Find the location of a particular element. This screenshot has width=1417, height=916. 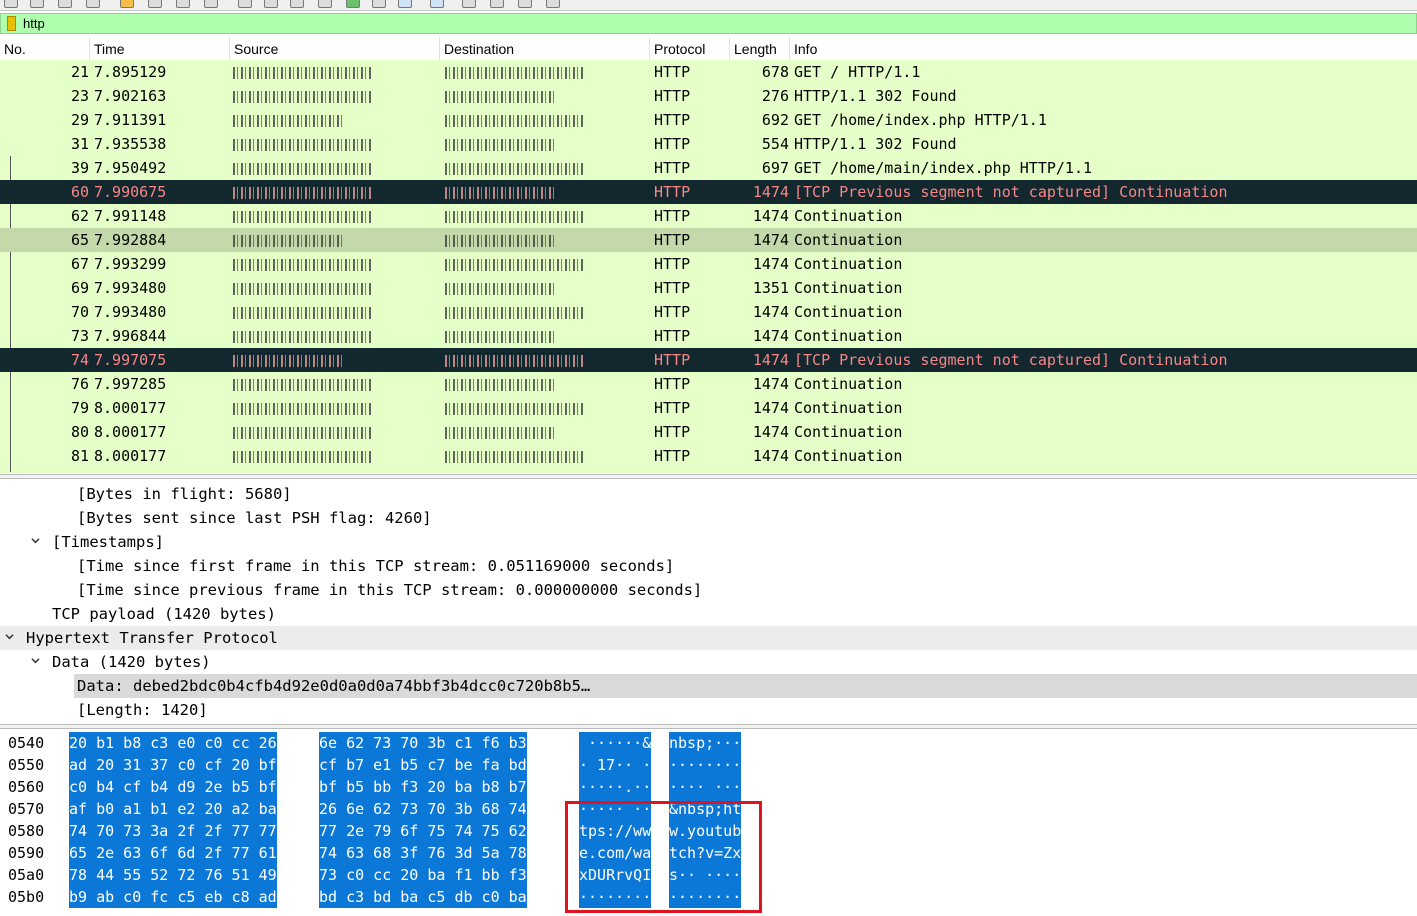

detail-tree-item: Data (1420 bytes) is located at coordinates (708, 662).